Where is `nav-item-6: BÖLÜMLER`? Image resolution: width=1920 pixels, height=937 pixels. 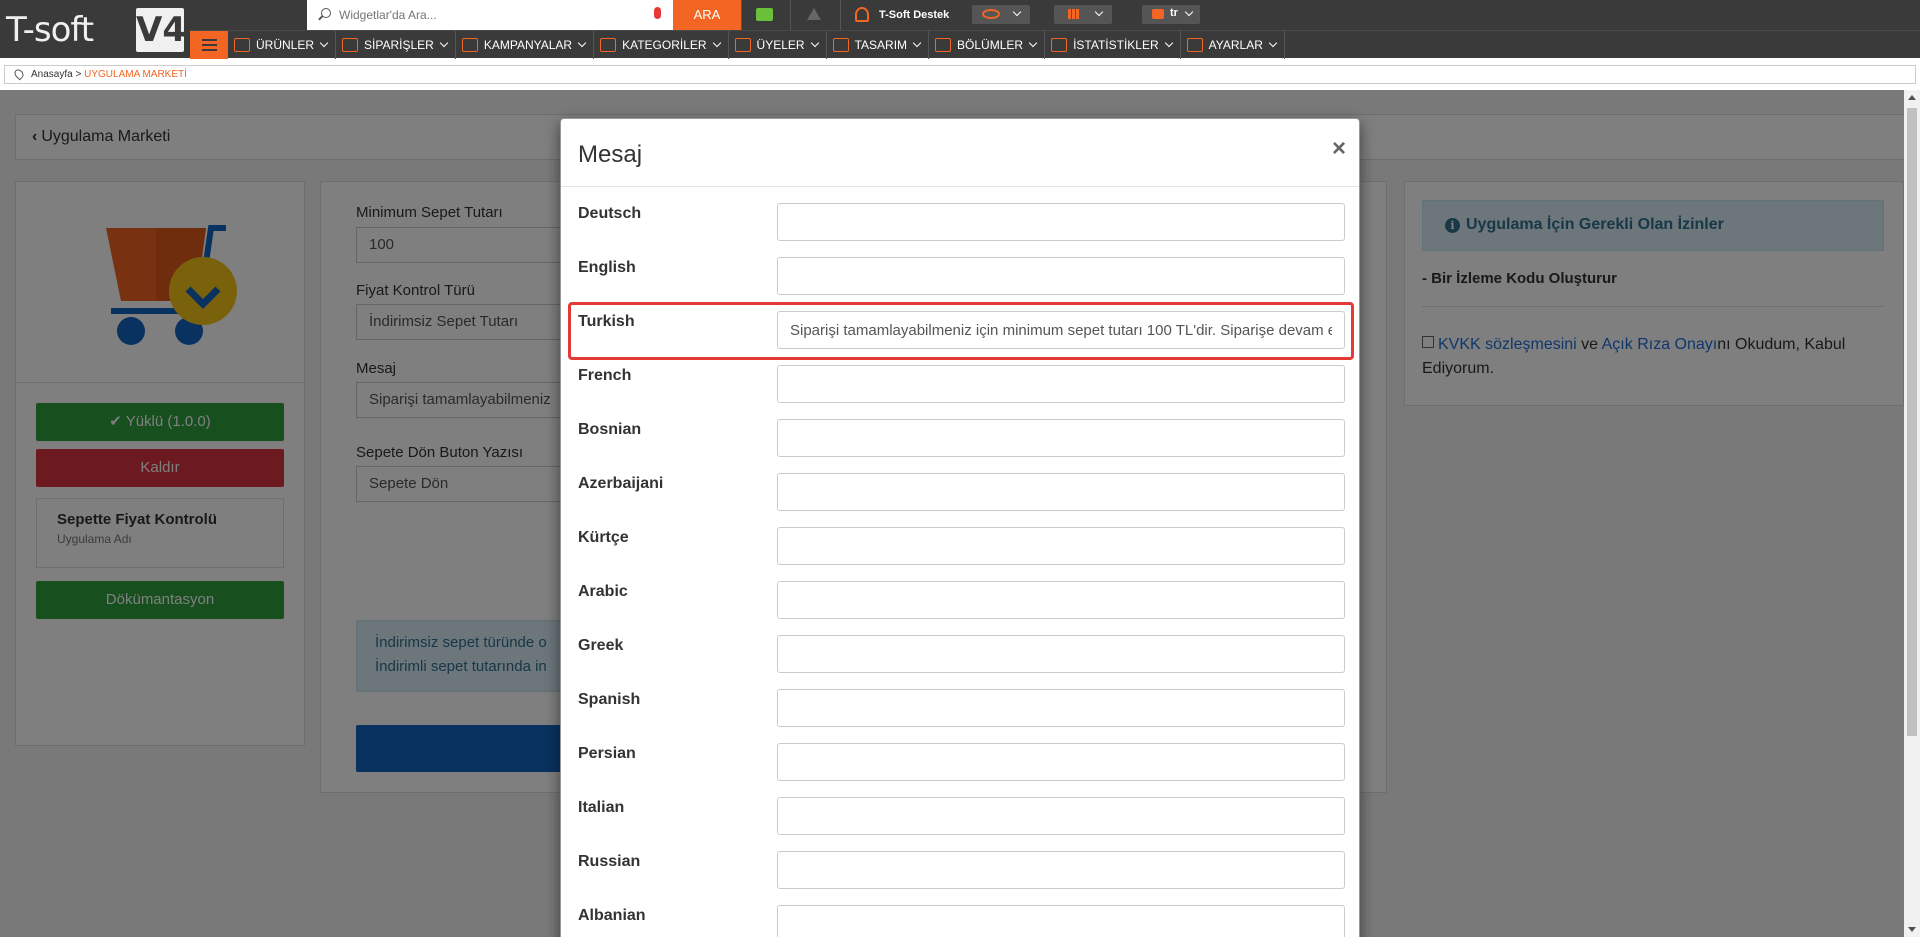 nav-item-6: BÖLÜMLER is located at coordinates (987, 45).